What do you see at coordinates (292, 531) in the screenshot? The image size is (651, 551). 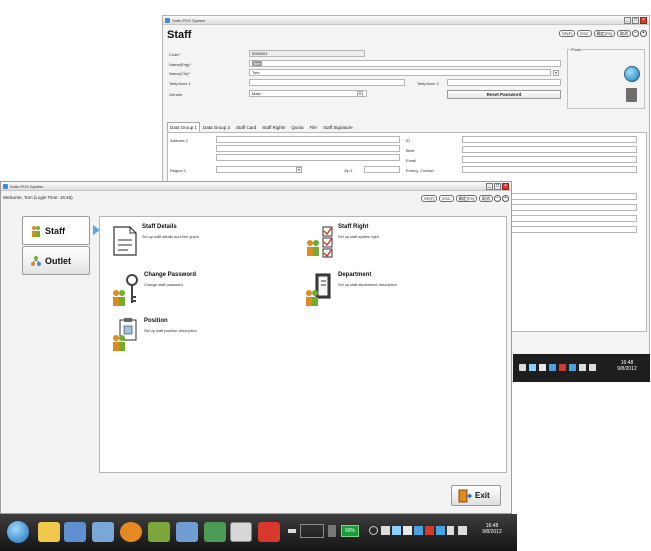 I see `keyboard-icon` at bounding box center [292, 531].